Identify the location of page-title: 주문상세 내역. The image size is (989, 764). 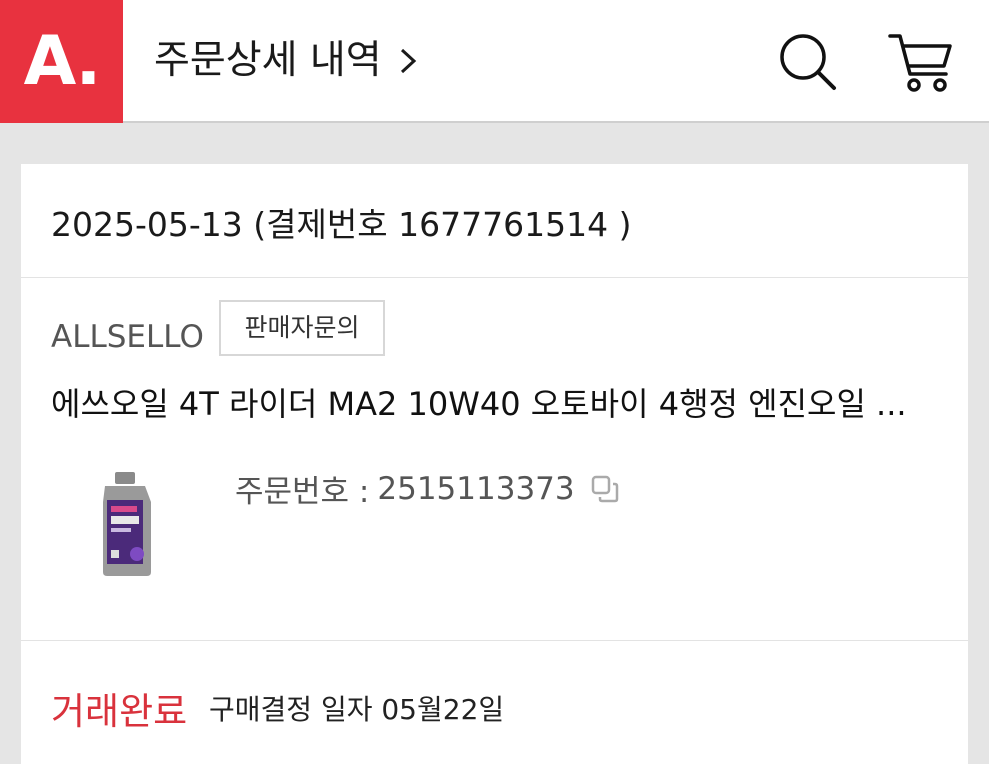
(288, 61).